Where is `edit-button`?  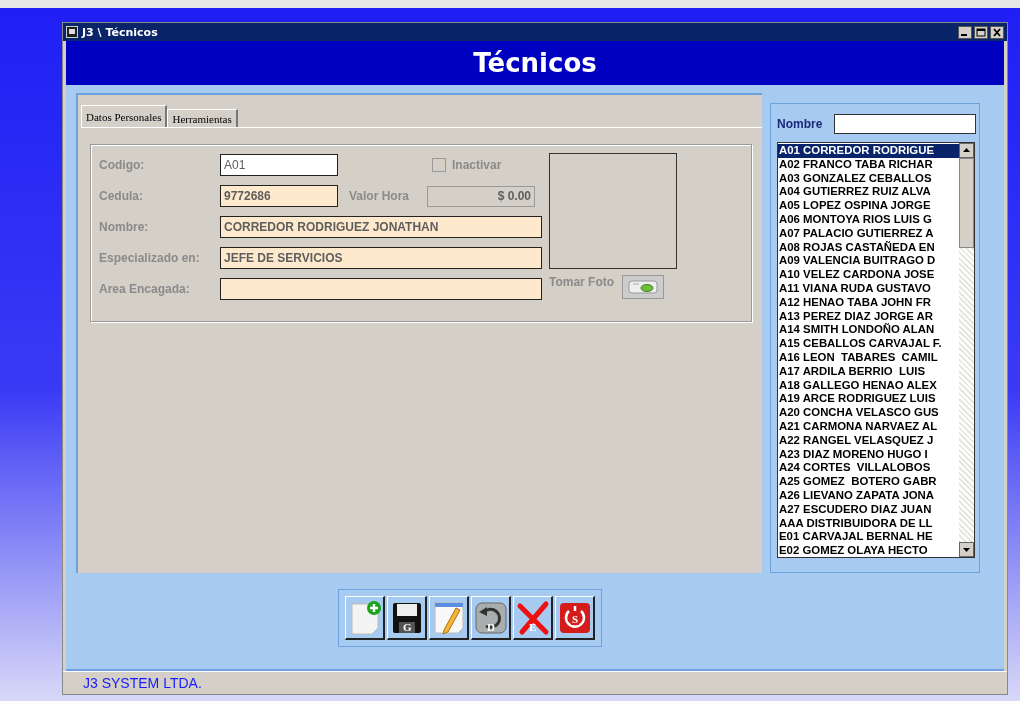 edit-button is located at coordinates (449, 618).